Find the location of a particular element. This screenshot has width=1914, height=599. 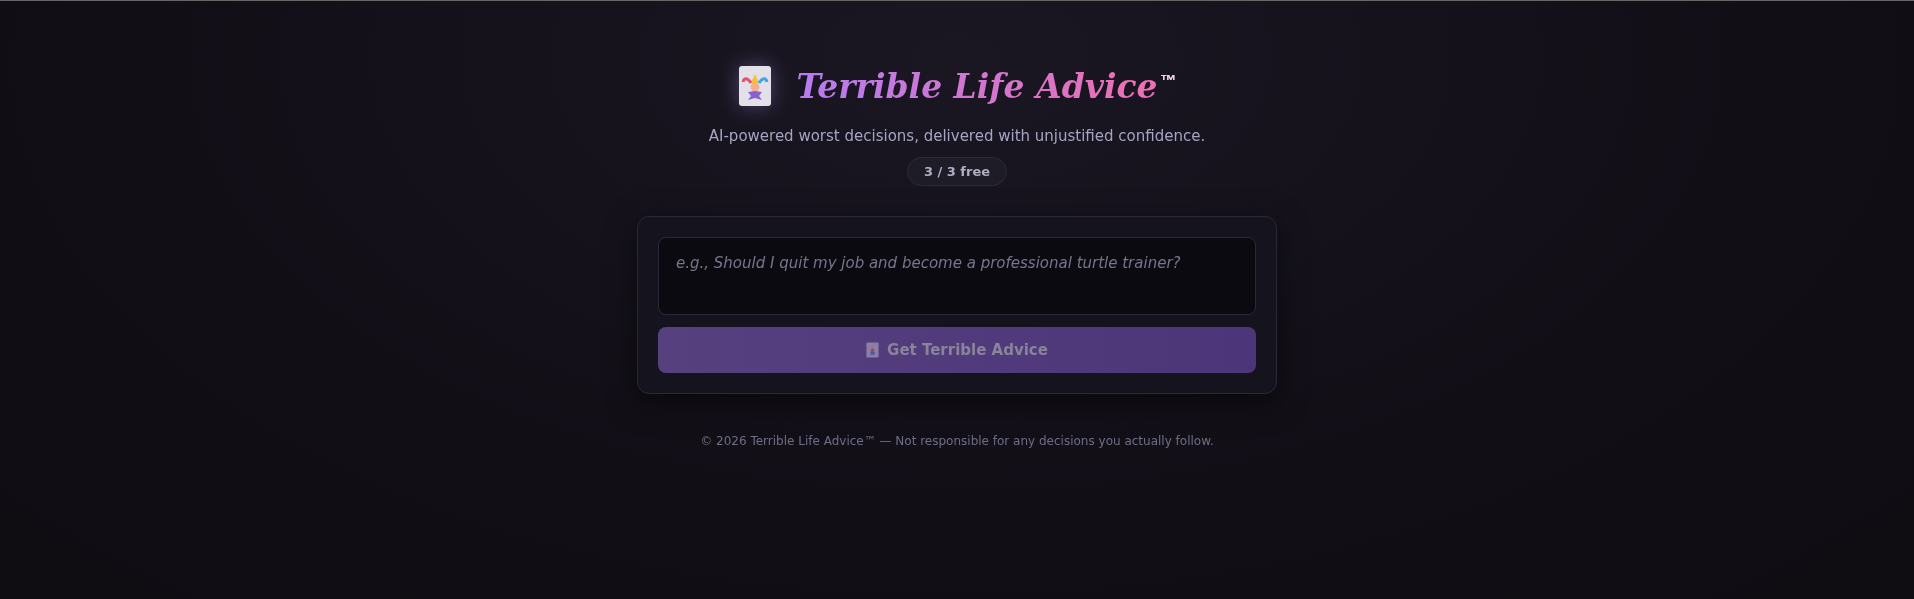

quota-badge: 3 / 3 free is located at coordinates (957, 171).